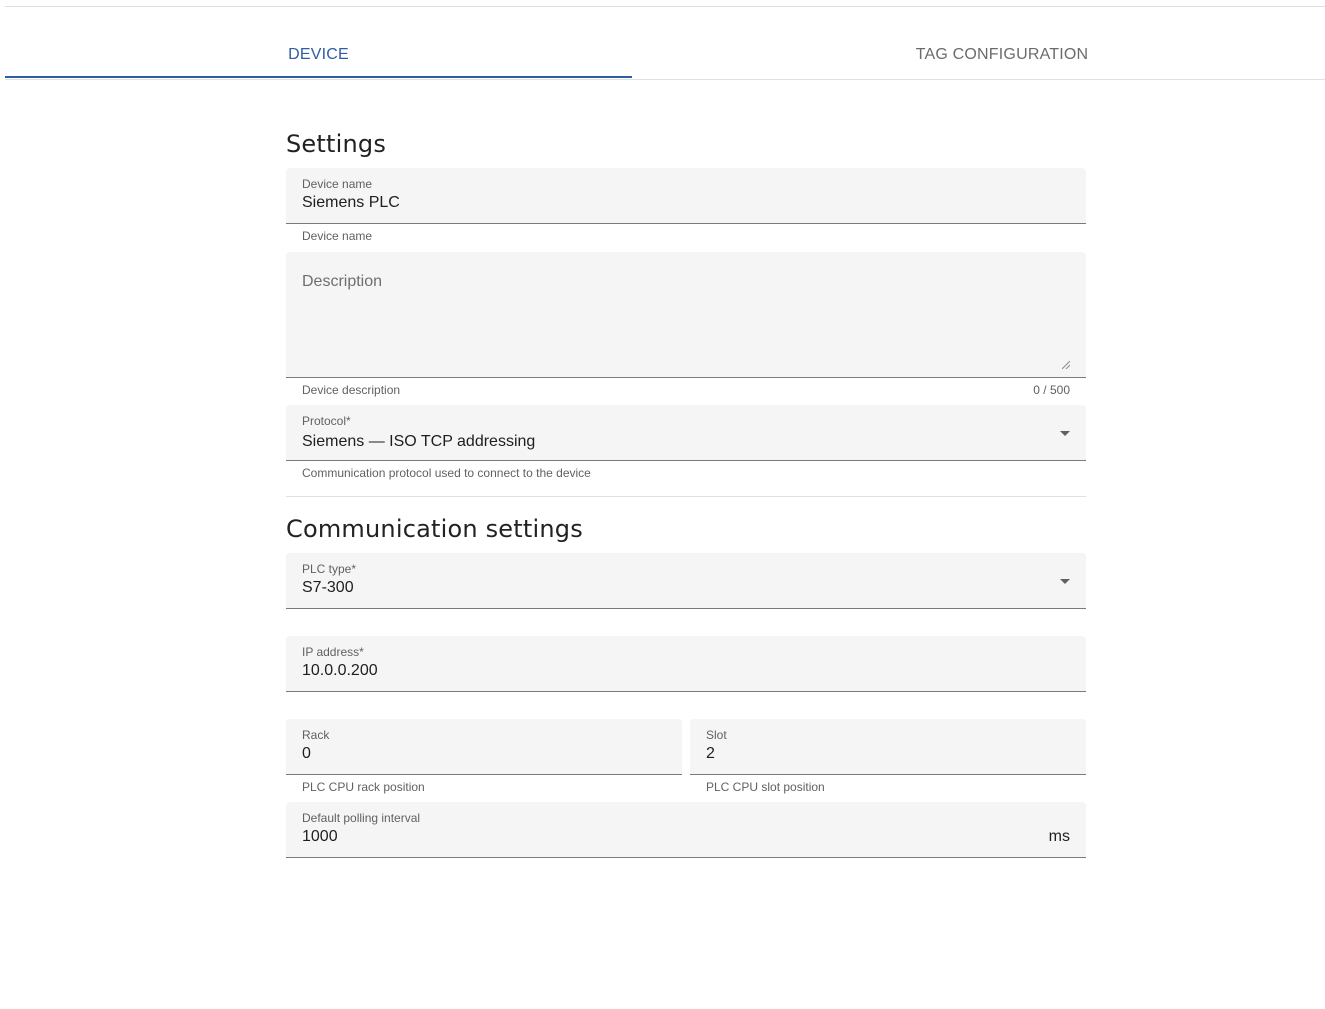  Describe the element at coordinates (716, 735) in the screenshot. I see `slot-label: Slot` at that location.